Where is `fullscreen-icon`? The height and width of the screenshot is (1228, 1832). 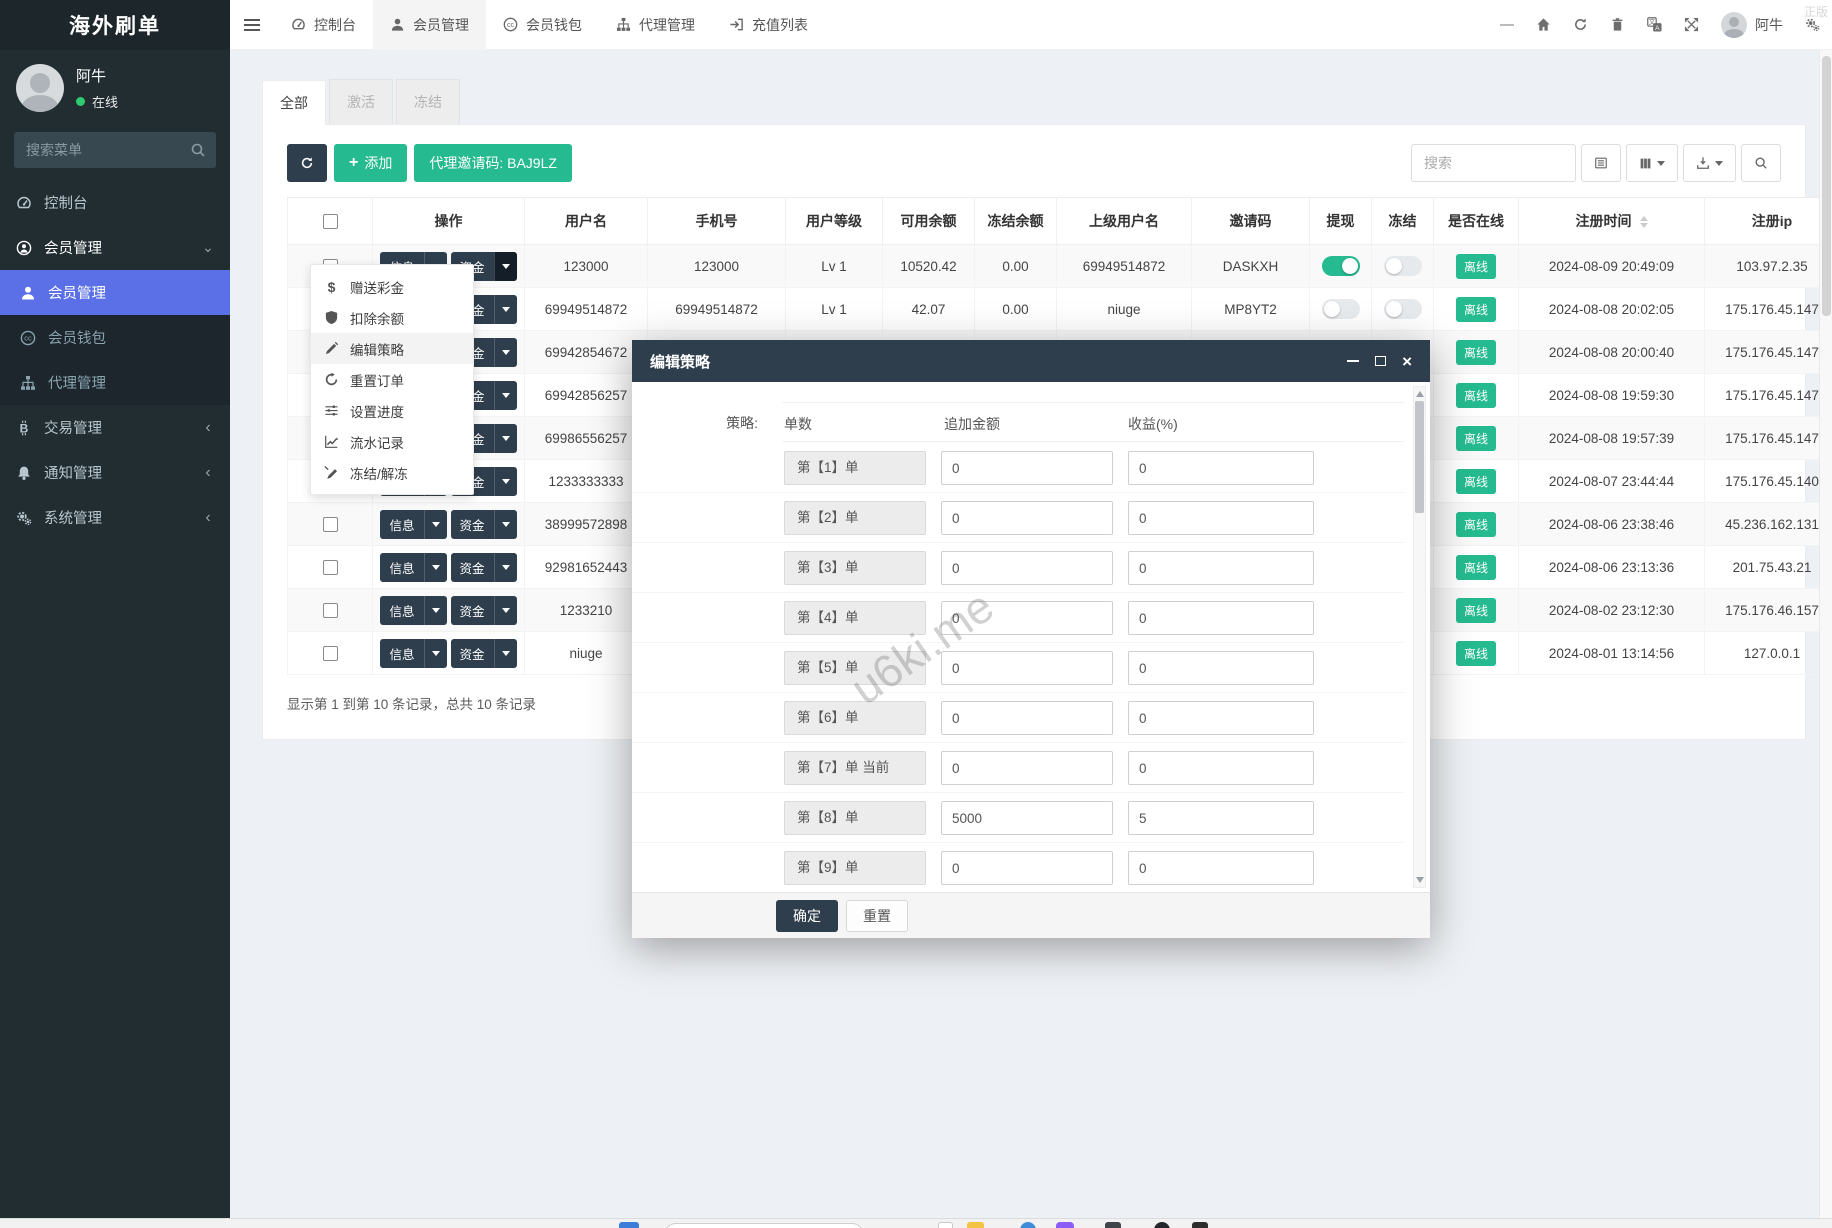 fullscreen-icon is located at coordinates (1691, 24).